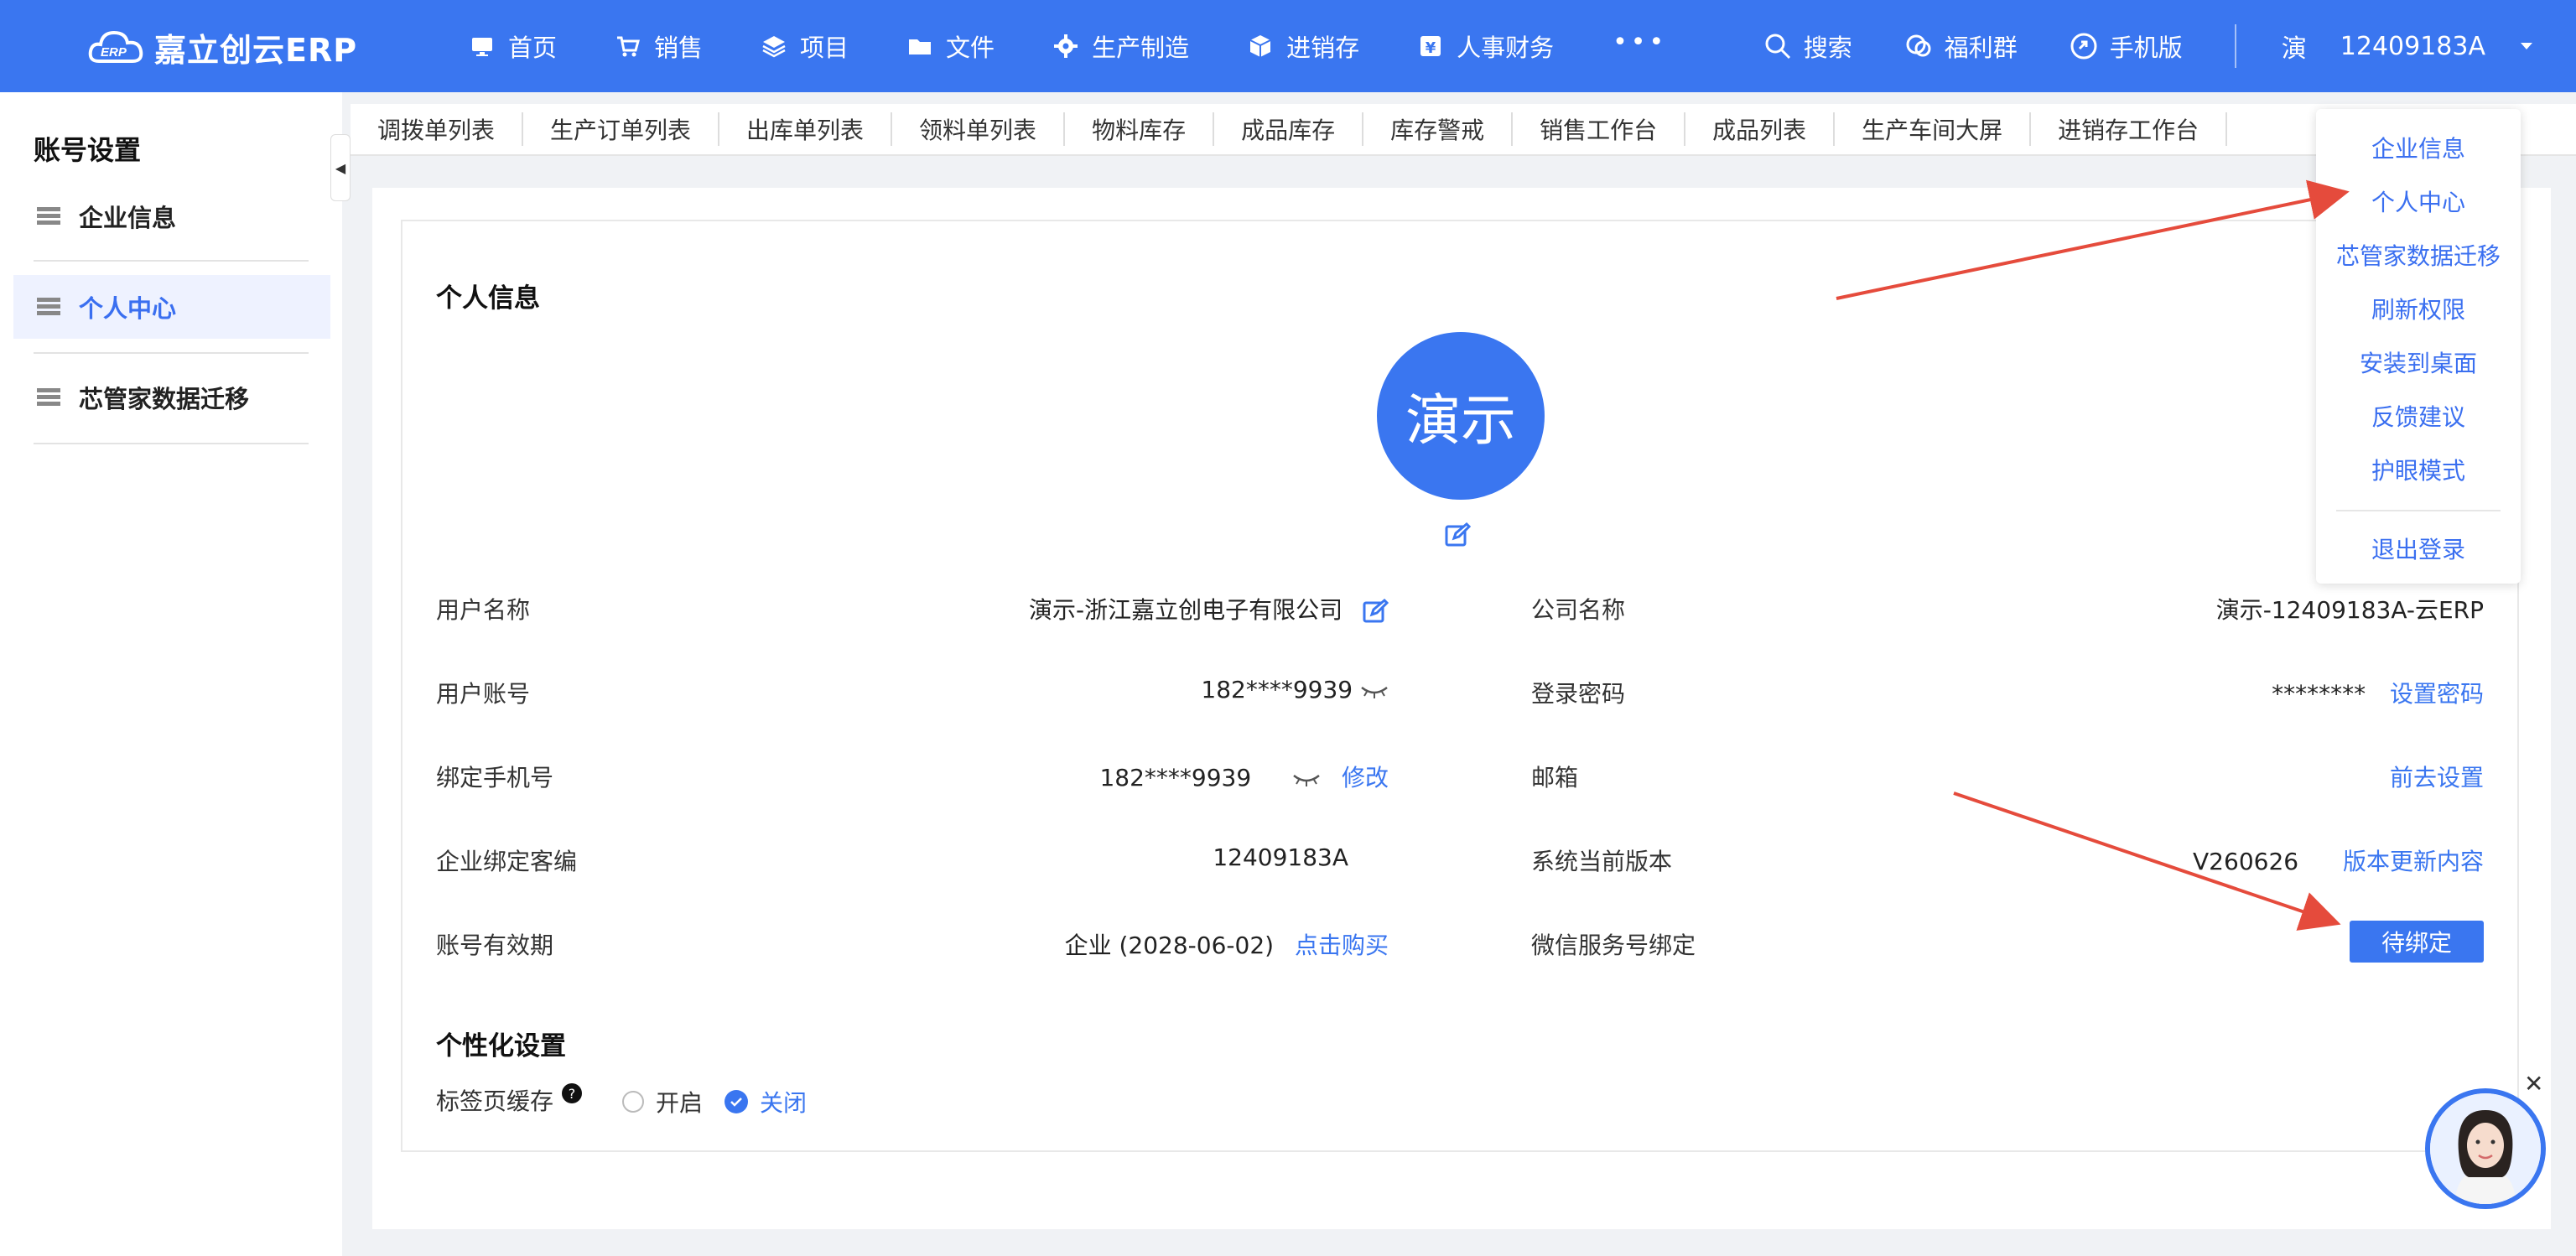 The width and height of the screenshot is (2576, 1256). Describe the element at coordinates (2294, 49) in the screenshot. I see `user-avatar: 演` at that location.